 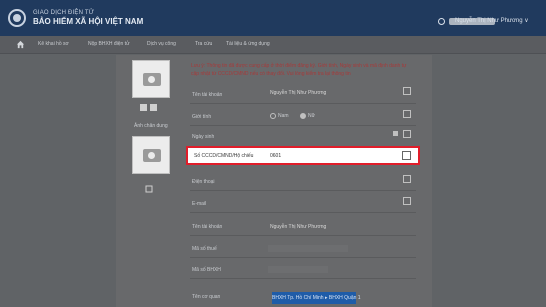 What do you see at coordinates (316, 298) in the screenshot?
I see `agency-select-button: BHXH Tp. Hồ Chí Minh ▸ BHXH Quận 1` at bounding box center [316, 298].